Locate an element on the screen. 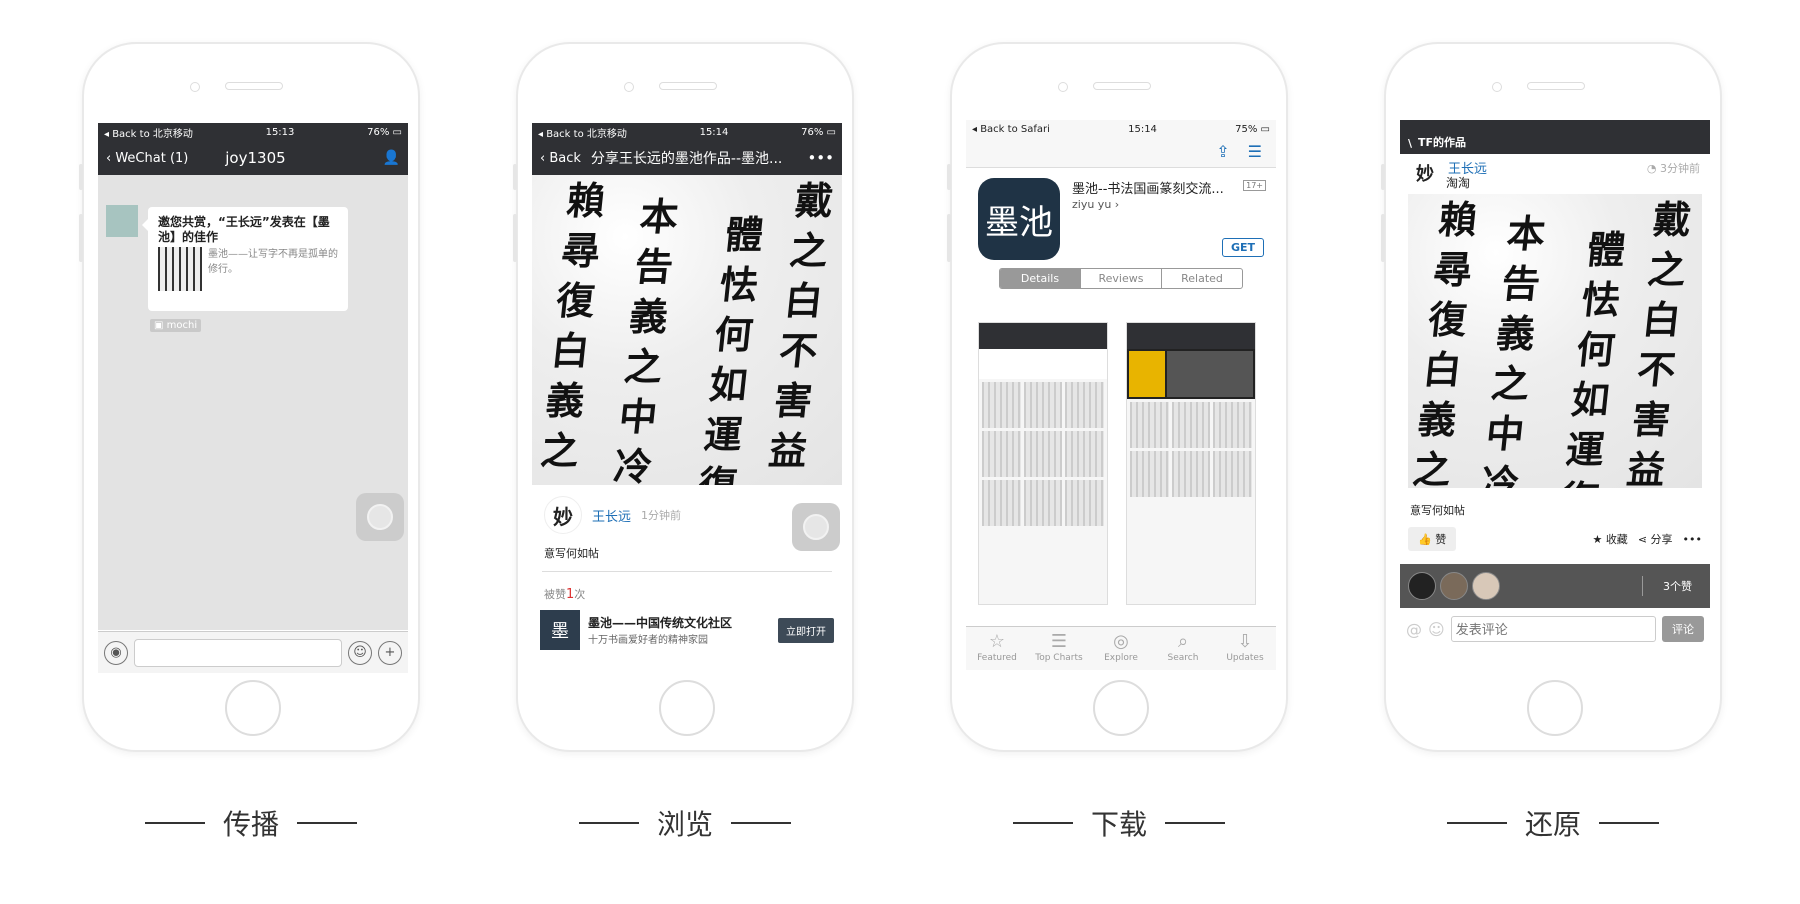  tab-updates: ⇩ Updates is located at coordinates (1245, 648).